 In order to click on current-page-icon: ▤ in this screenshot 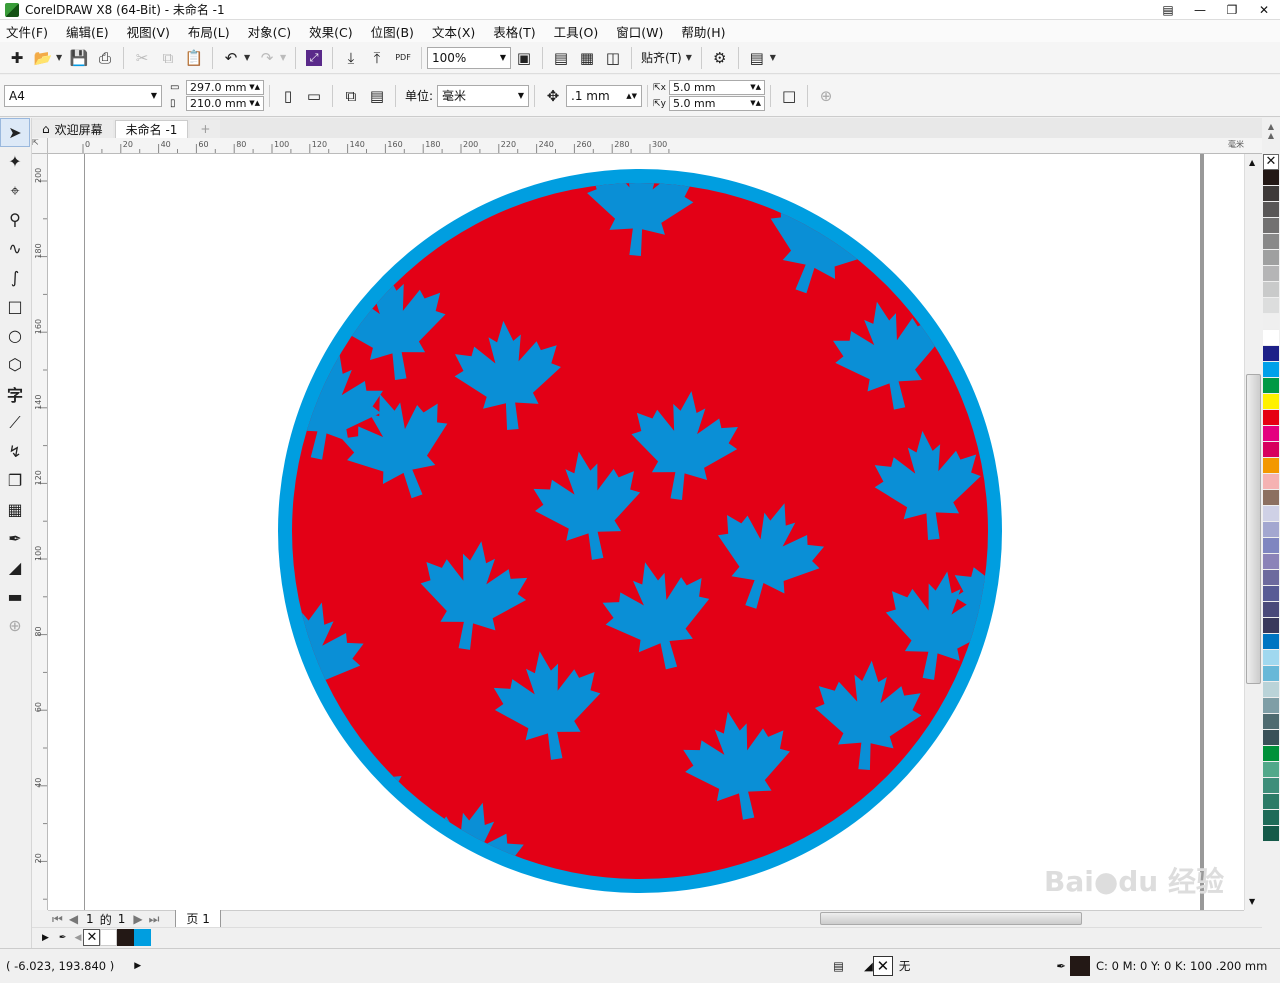, I will do `click(377, 96)`.